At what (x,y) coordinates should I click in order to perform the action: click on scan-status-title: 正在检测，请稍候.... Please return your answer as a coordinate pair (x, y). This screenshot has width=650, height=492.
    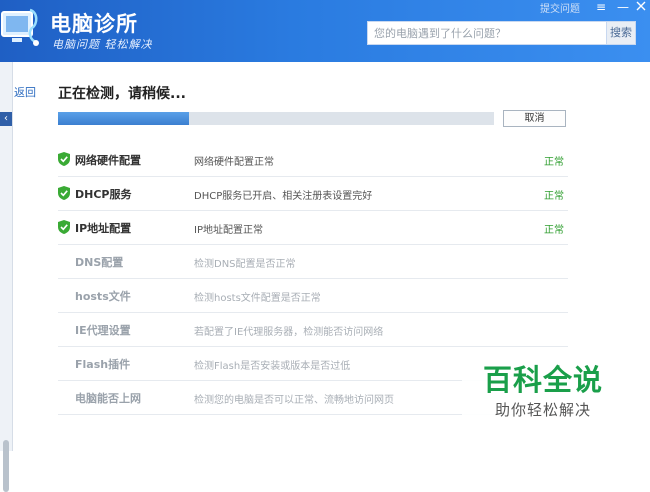
    Looking at the image, I should click on (122, 94).